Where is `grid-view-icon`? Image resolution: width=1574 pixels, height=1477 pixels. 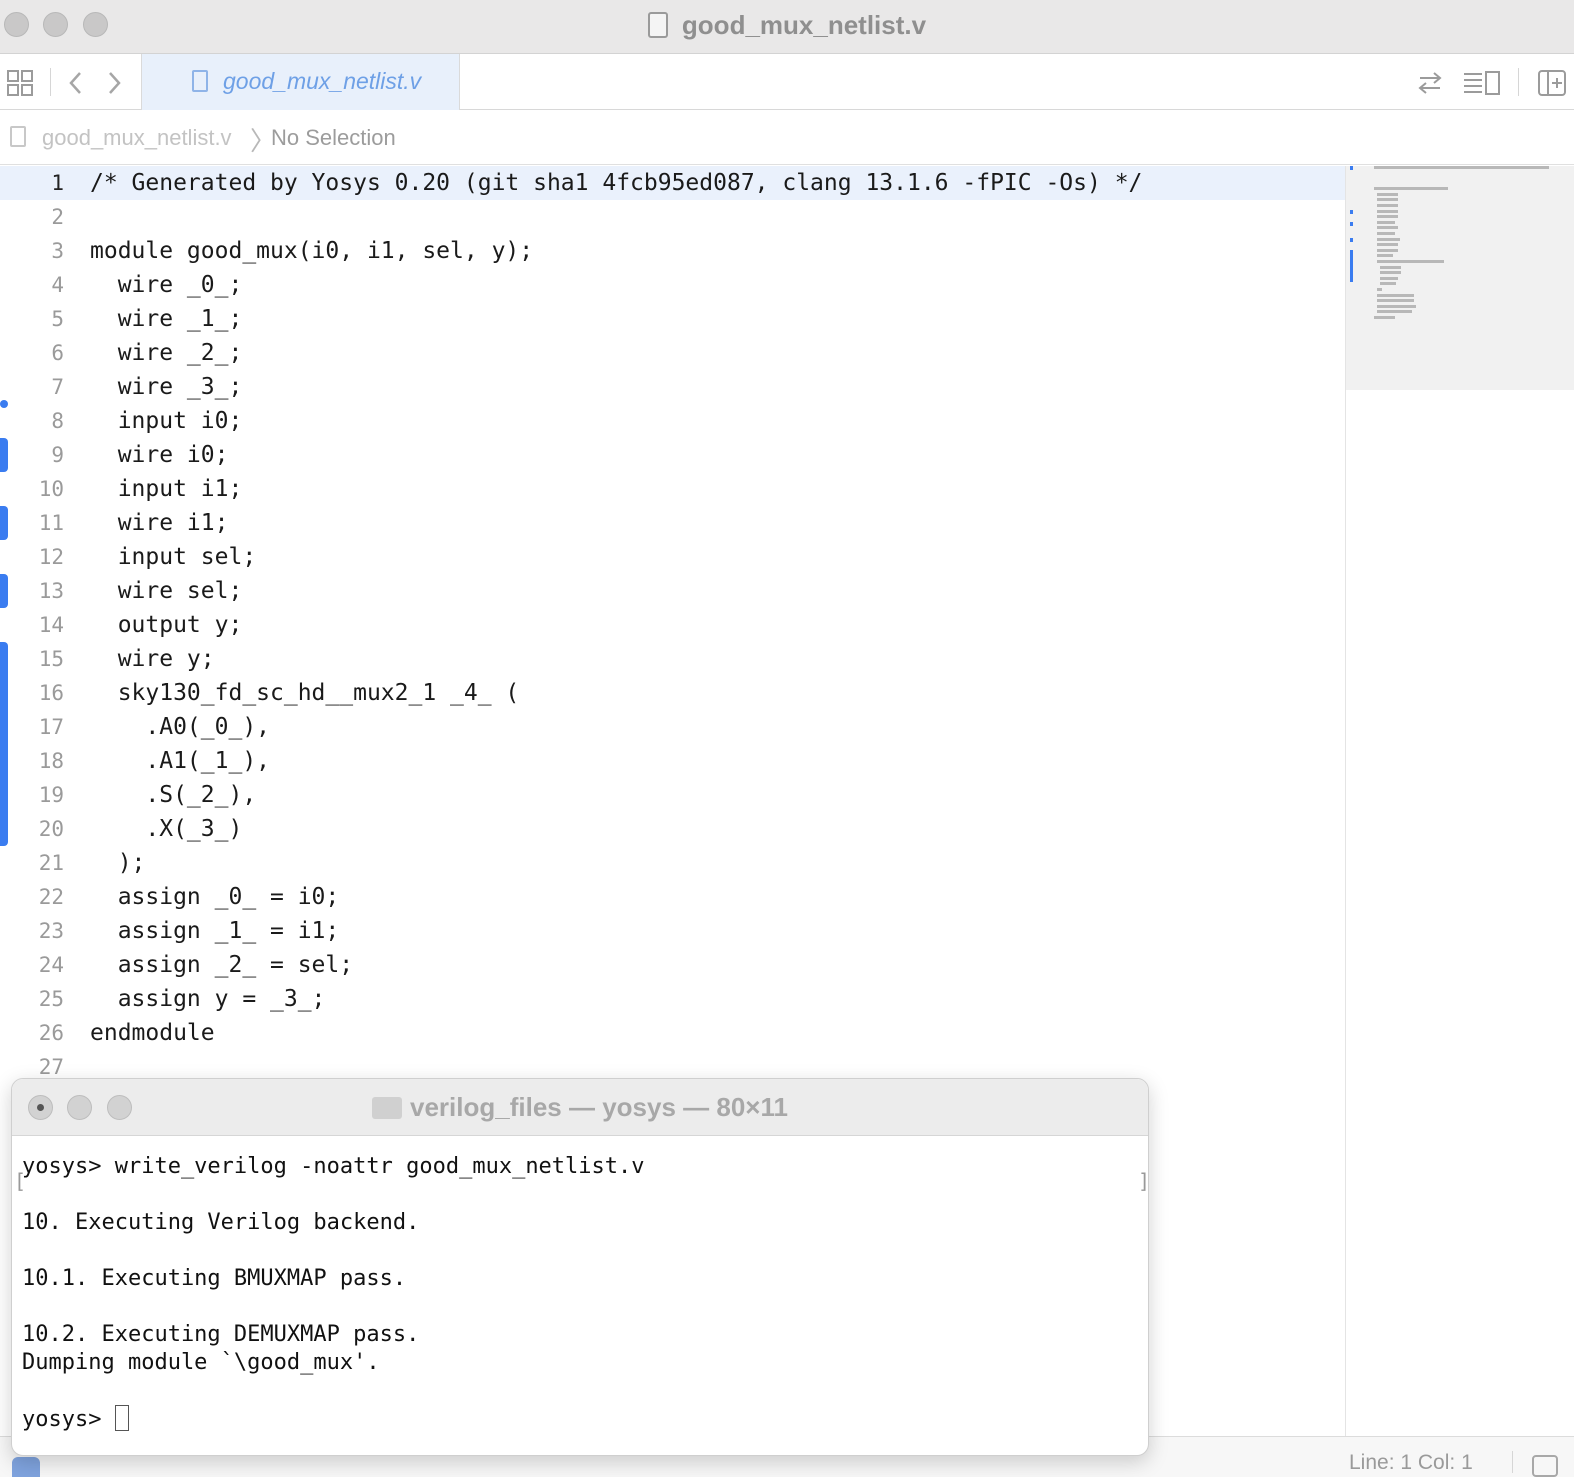
grid-view-icon is located at coordinates (20, 82).